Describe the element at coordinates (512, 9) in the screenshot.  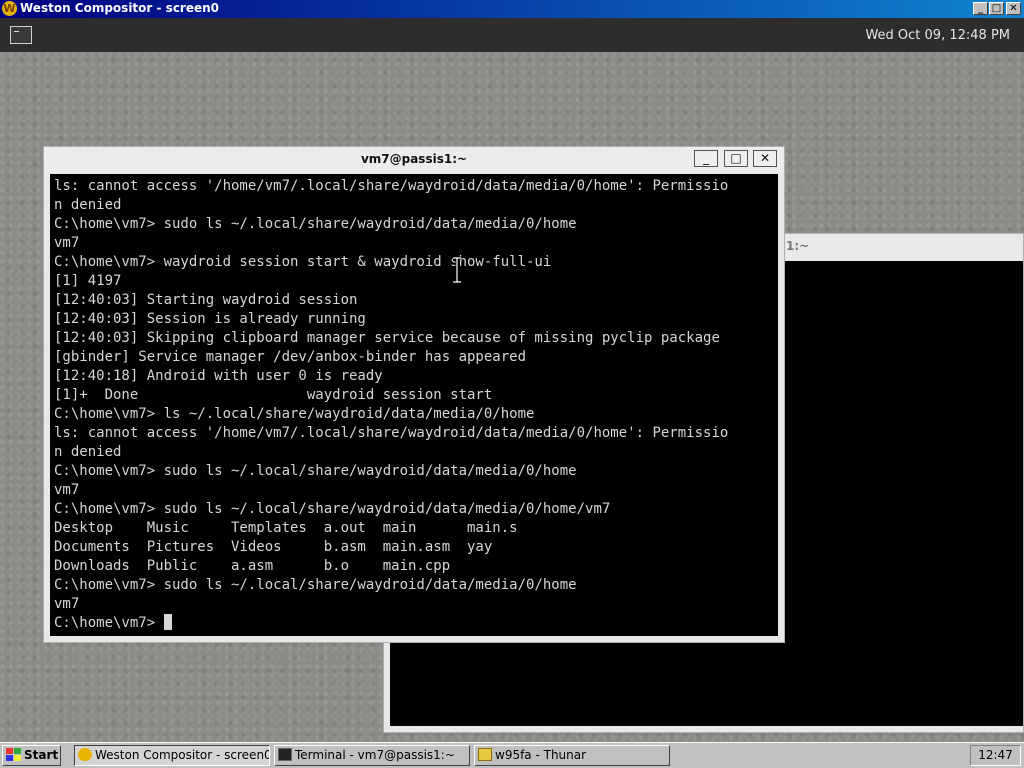
I see `outer-window-titlebar: W Weston Compositor - screen0 _ □ ✕` at that location.